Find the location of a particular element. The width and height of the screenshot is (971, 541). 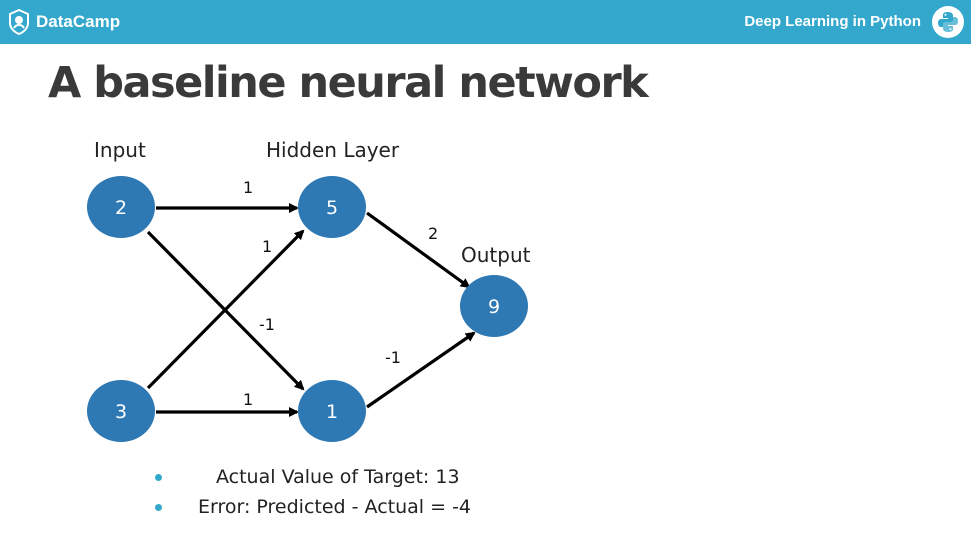

bullet-text: Error: Predicted - Actual = -4 is located at coordinates (335, 507).